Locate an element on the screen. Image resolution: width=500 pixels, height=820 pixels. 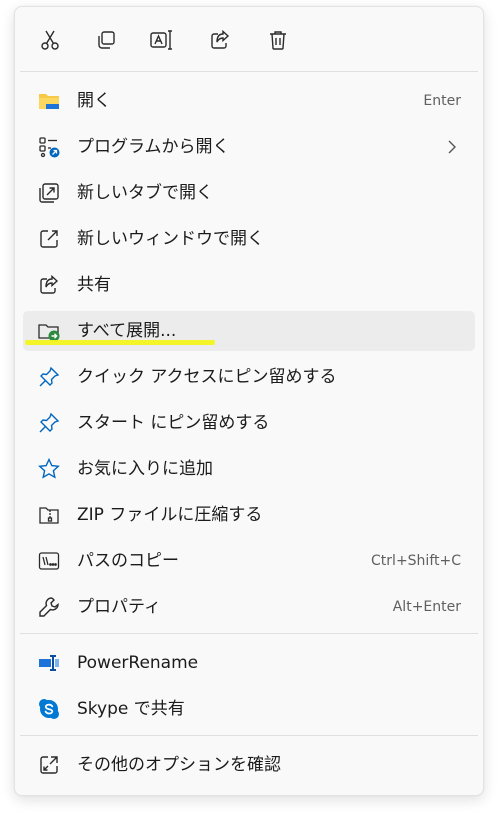
menu-item-label: その他のオプションを確認 is located at coordinates (179, 765).